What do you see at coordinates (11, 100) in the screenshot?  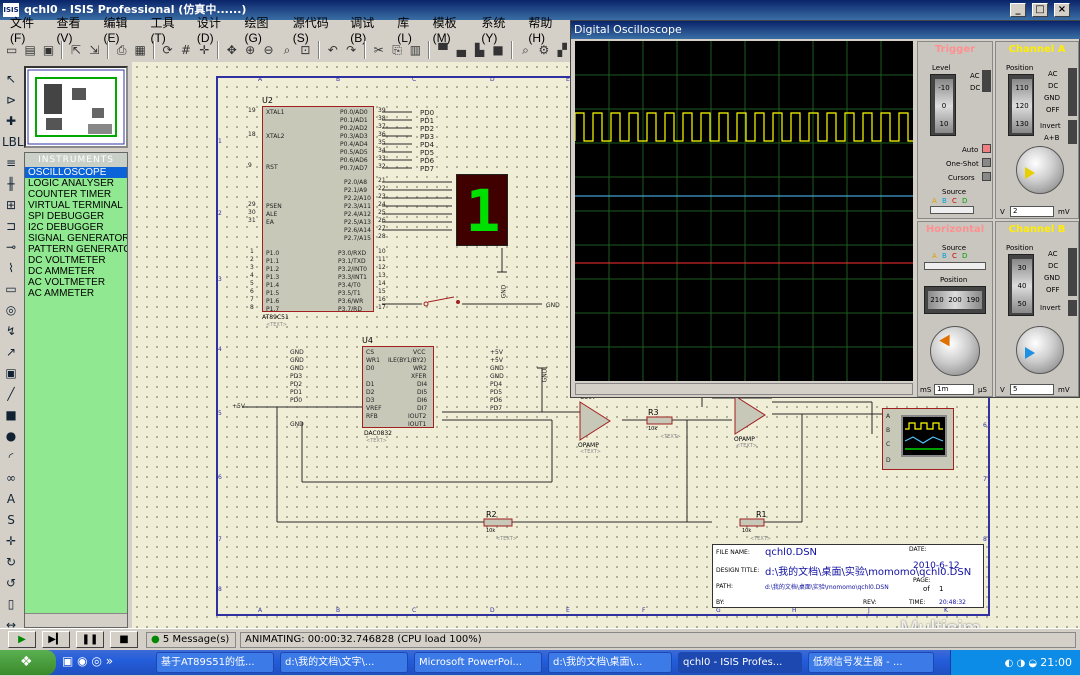 I see `component-mode-icon: ⊳` at bounding box center [11, 100].